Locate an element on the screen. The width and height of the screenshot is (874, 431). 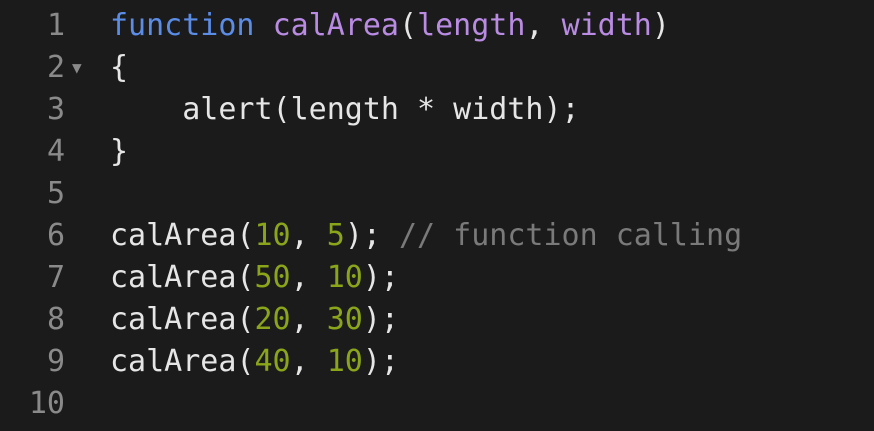
line-number: 8 is located at coordinates (55, 319).